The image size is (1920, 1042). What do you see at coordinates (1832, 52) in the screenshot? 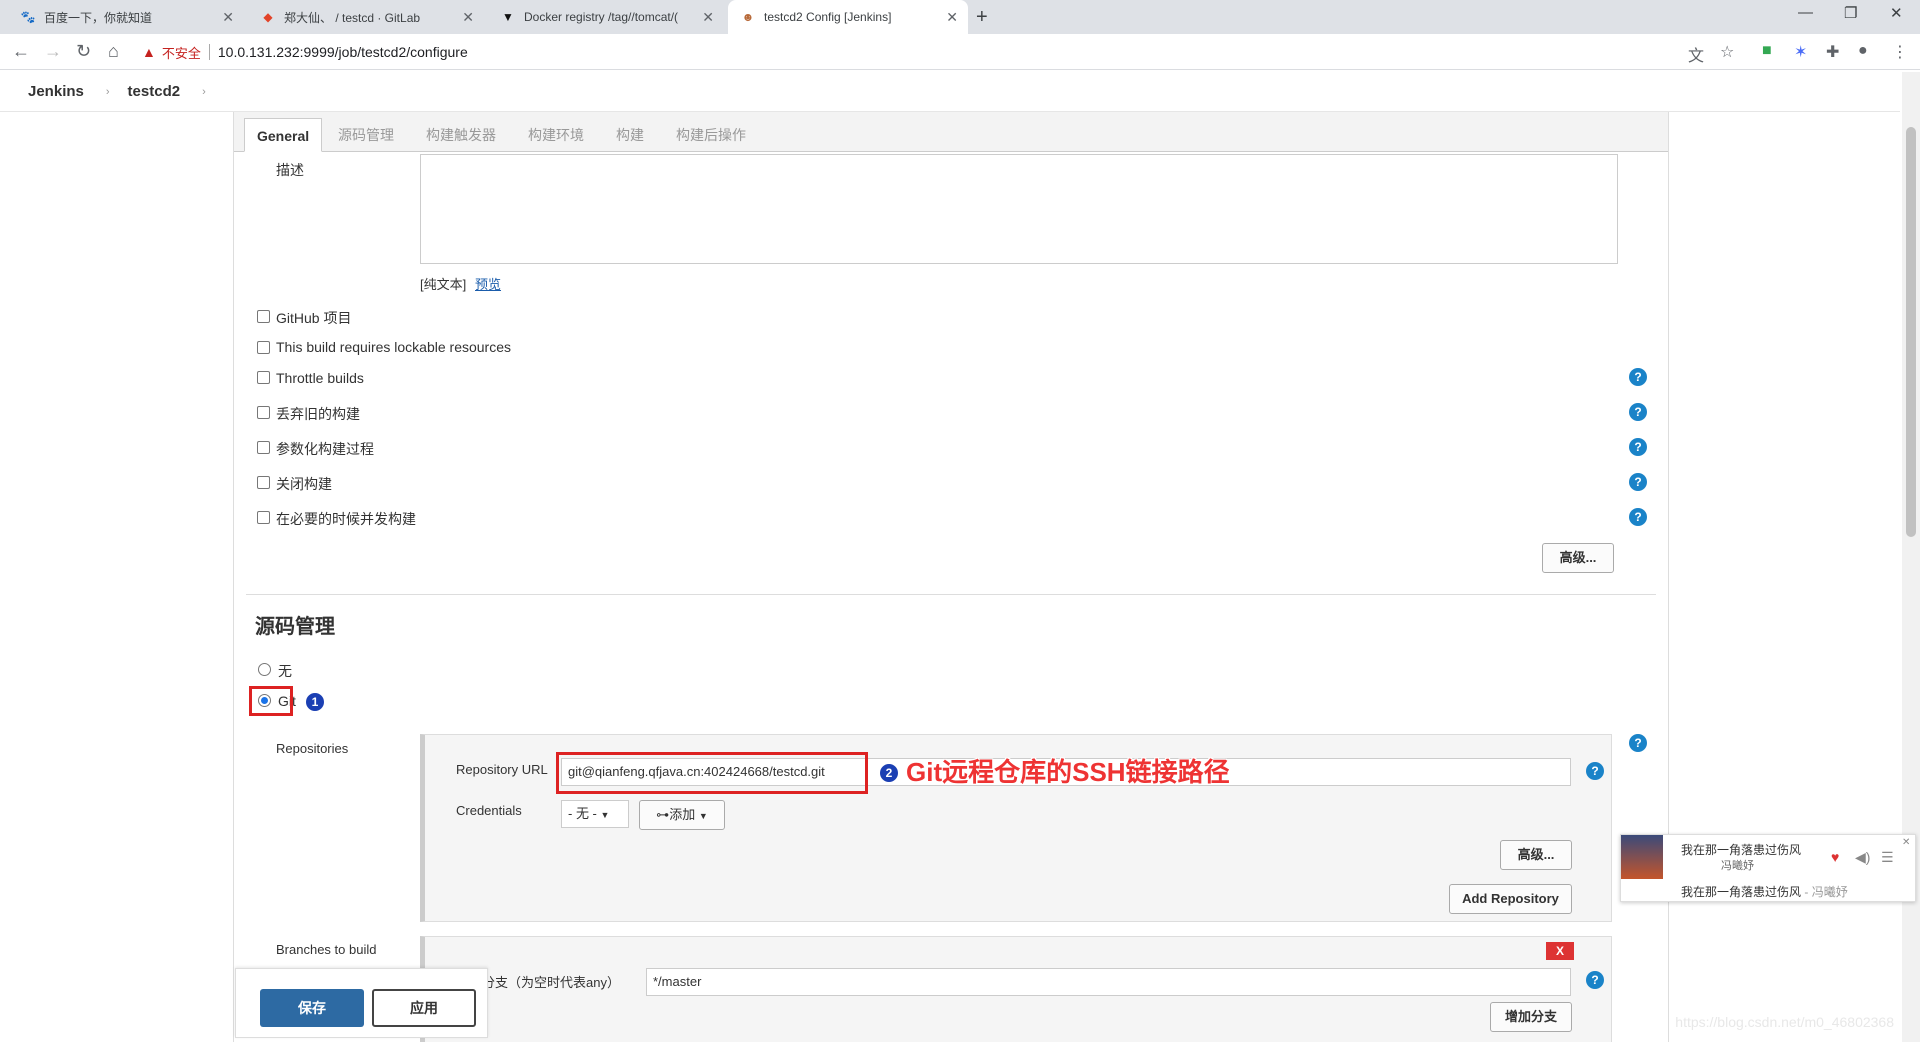
I see `puzzle-icon: ✚` at bounding box center [1832, 52].